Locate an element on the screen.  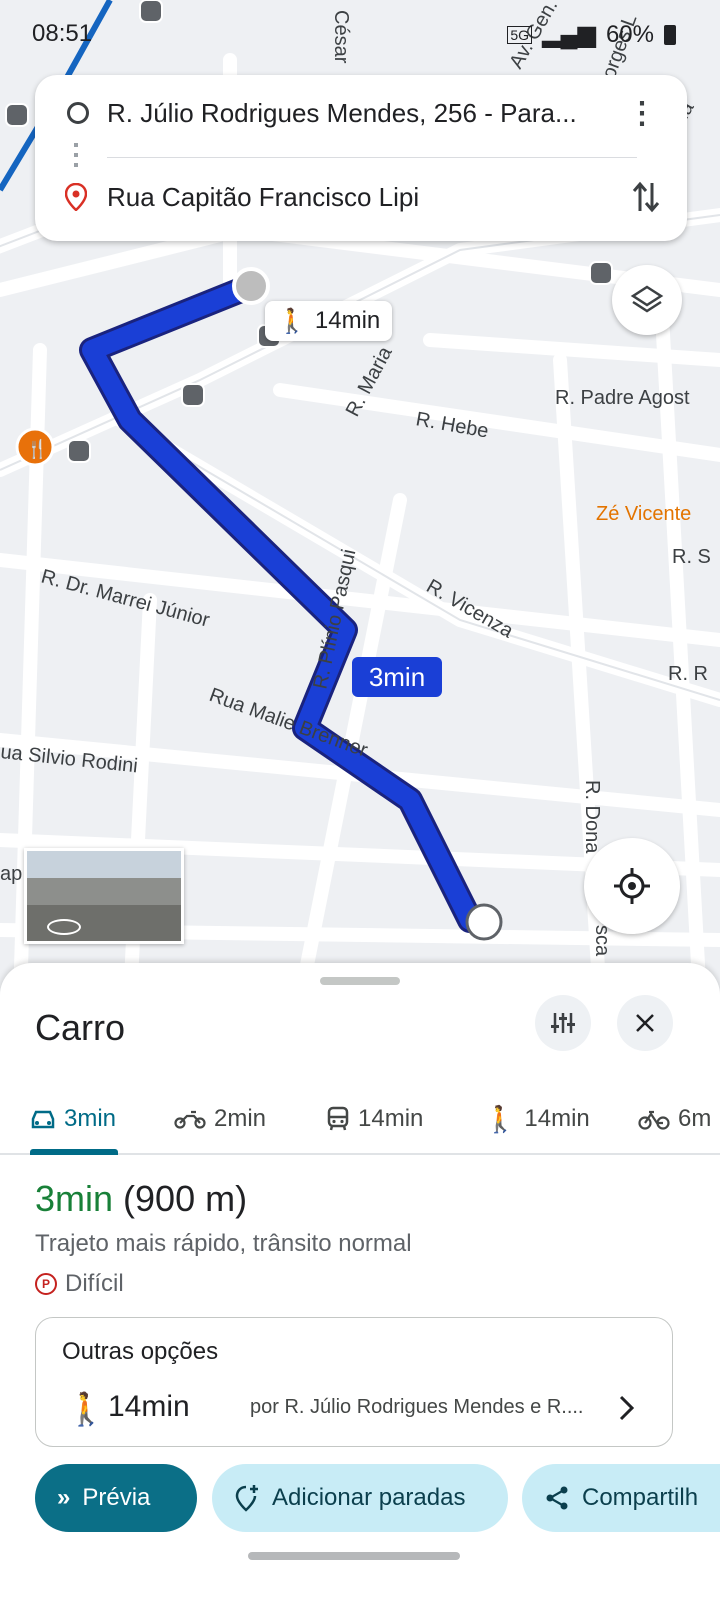
close-icon is located at coordinates (645, 1023).